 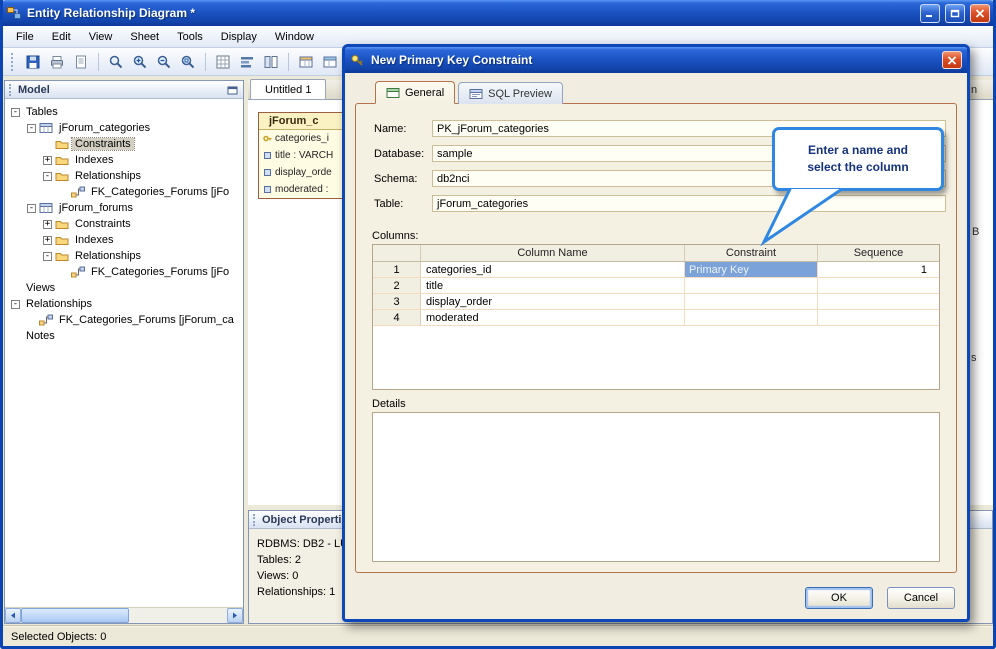 I want to click on zoom-fit-button, so click(x=188, y=62).